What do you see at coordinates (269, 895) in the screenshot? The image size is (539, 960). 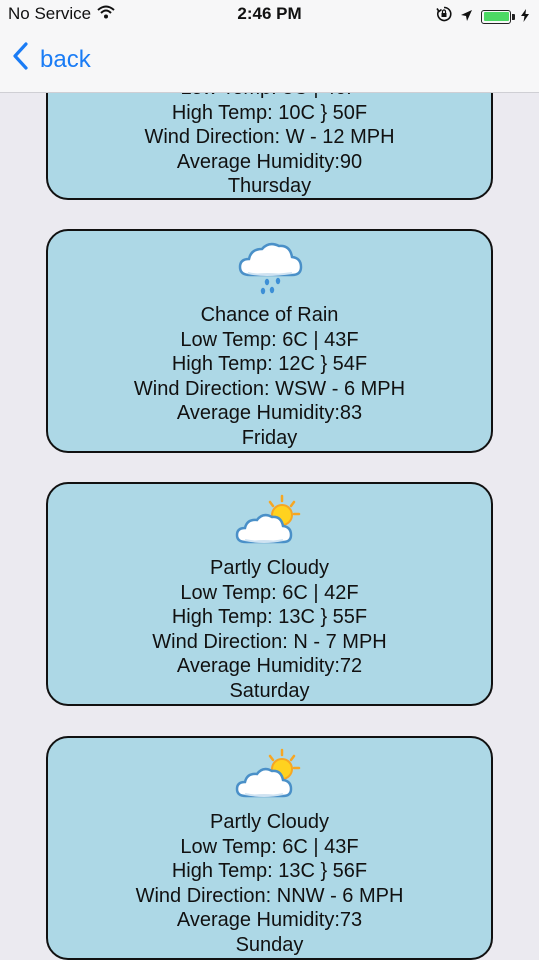 I see `wind-text: Wind Direction: NNW - 6 MPH` at bounding box center [269, 895].